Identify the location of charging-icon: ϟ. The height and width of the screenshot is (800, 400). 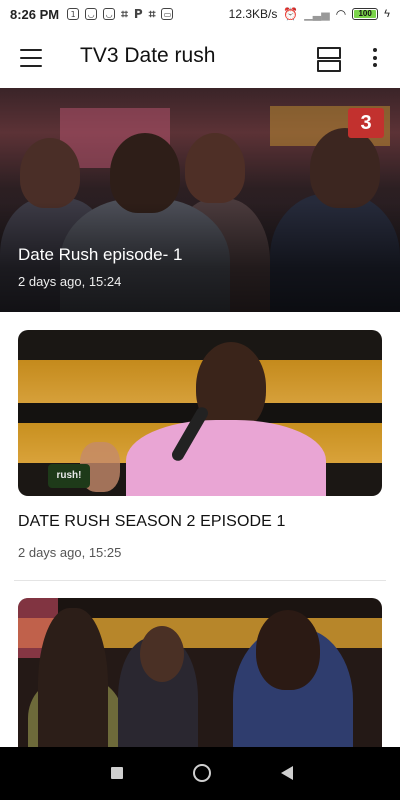
(387, 14).